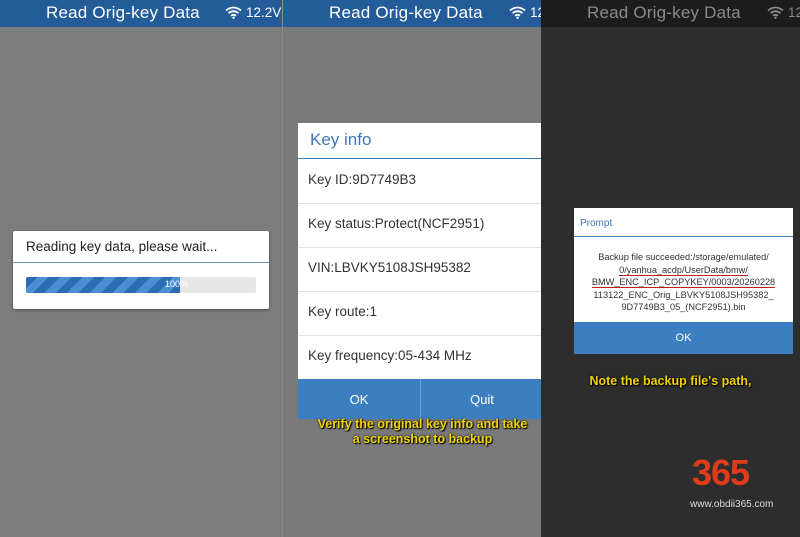 This screenshot has height=537, width=800. I want to click on key-route-row: Key route:1, so click(420, 313).